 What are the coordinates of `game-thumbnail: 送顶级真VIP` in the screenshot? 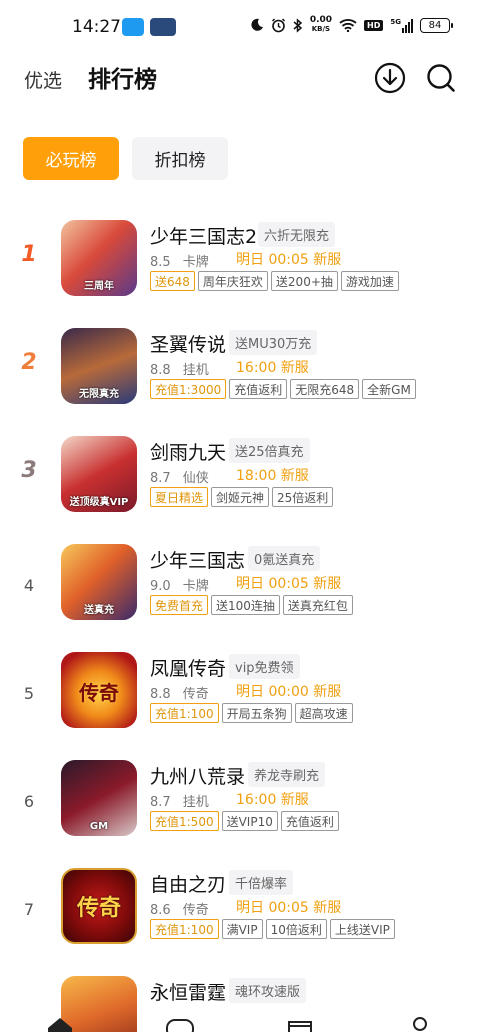 It's located at (99, 474).